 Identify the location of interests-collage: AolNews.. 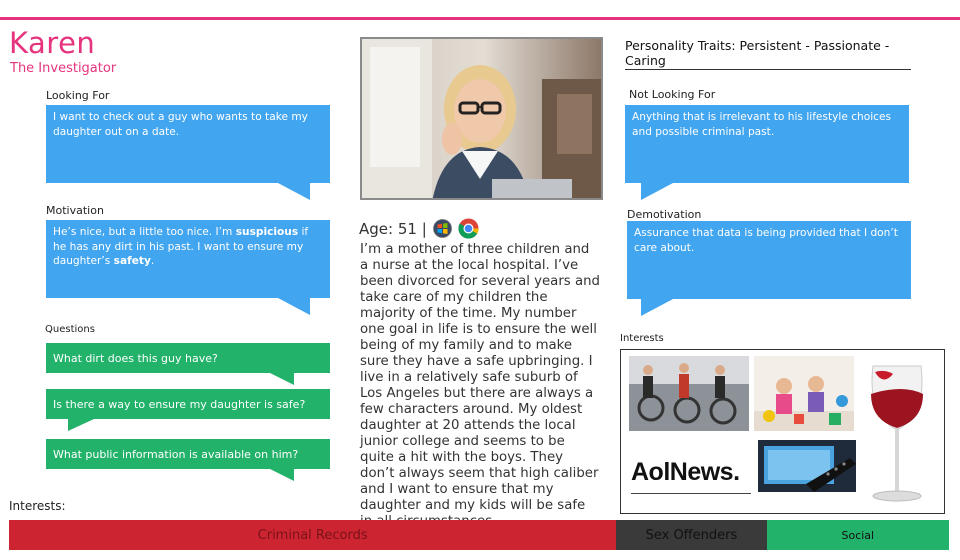
(782, 431).